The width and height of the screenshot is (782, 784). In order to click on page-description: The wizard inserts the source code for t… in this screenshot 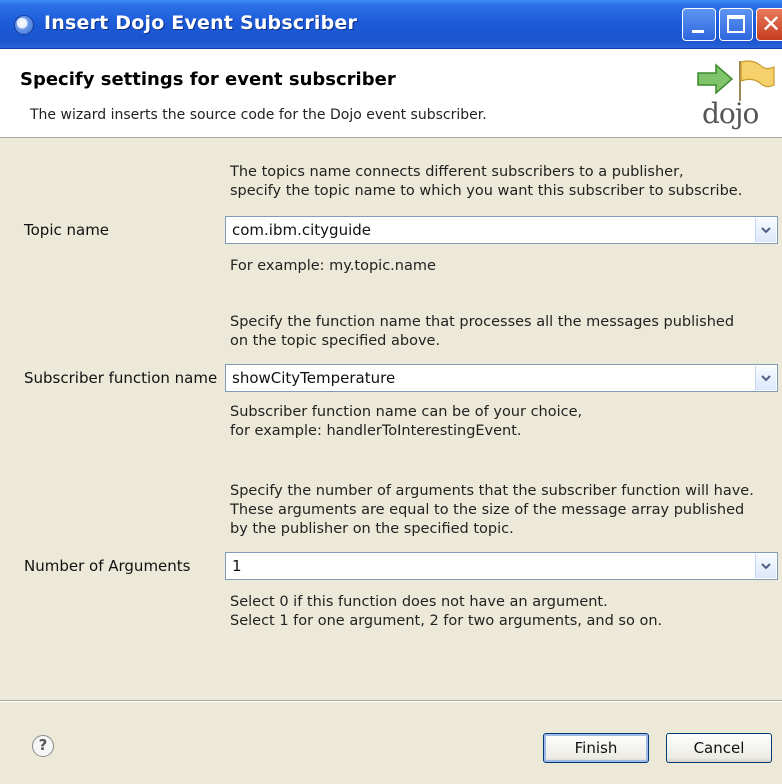, I will do `click(258, 115)`.